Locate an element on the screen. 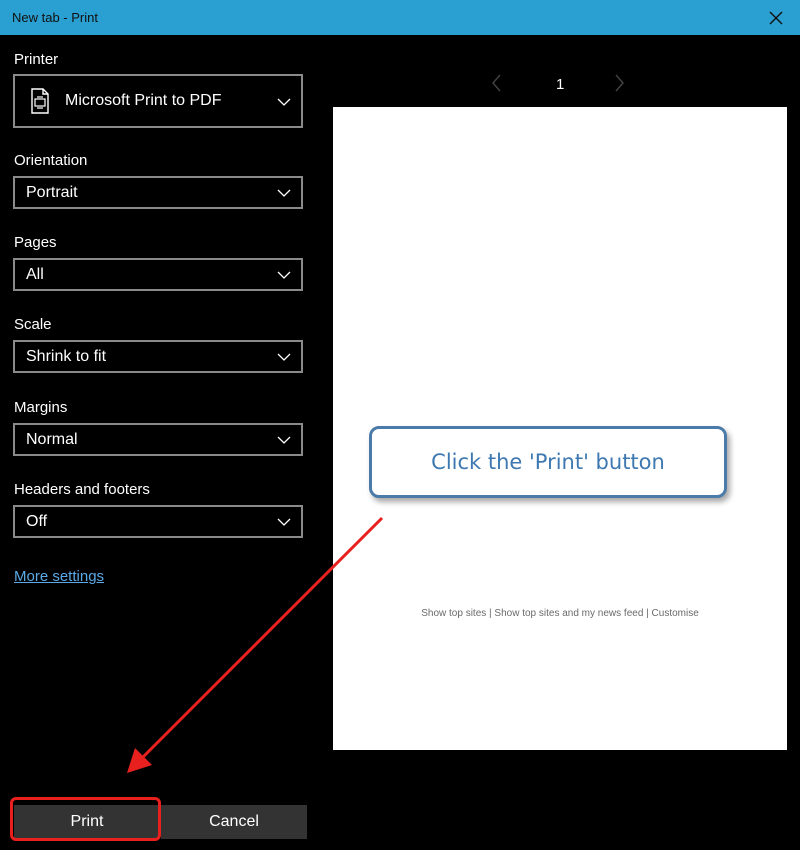 Image resolution: width=800 pixels, height=850 pixels. pages-label: Pages is located at coordinates (35, 242).